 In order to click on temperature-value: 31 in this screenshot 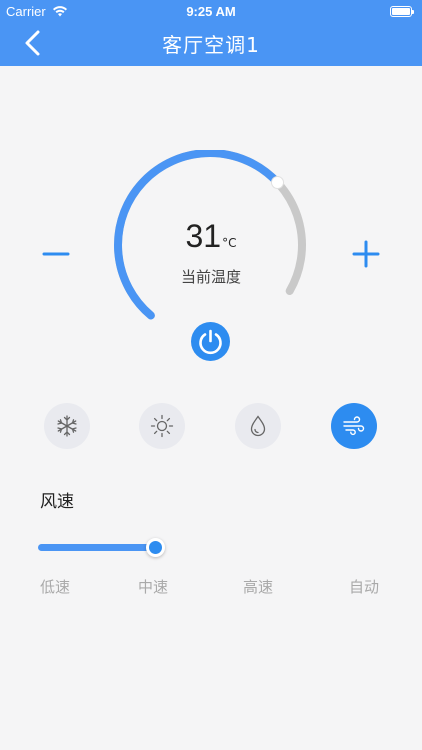, I will do `click(203, 236)`.